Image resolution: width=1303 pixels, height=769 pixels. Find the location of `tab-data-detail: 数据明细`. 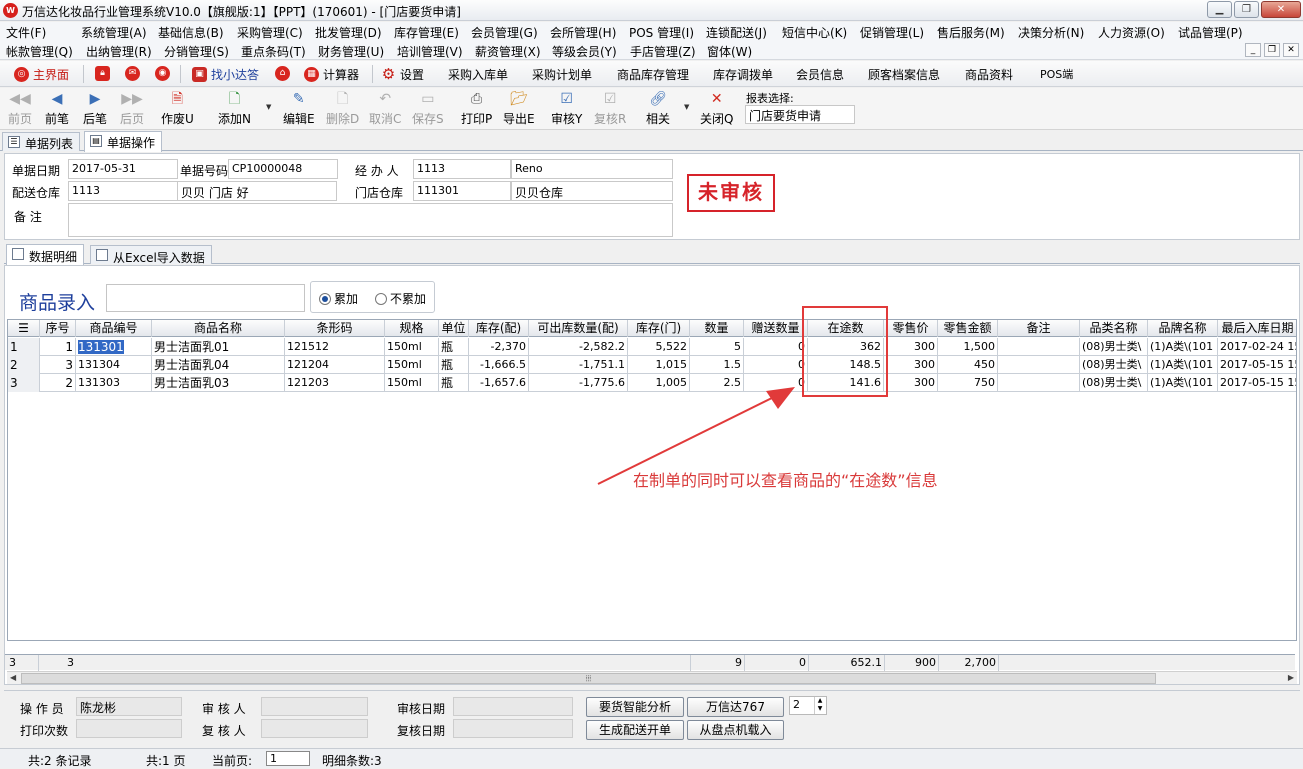

tab-data-detail: 数据明细 is located at coordinates (45, 254).